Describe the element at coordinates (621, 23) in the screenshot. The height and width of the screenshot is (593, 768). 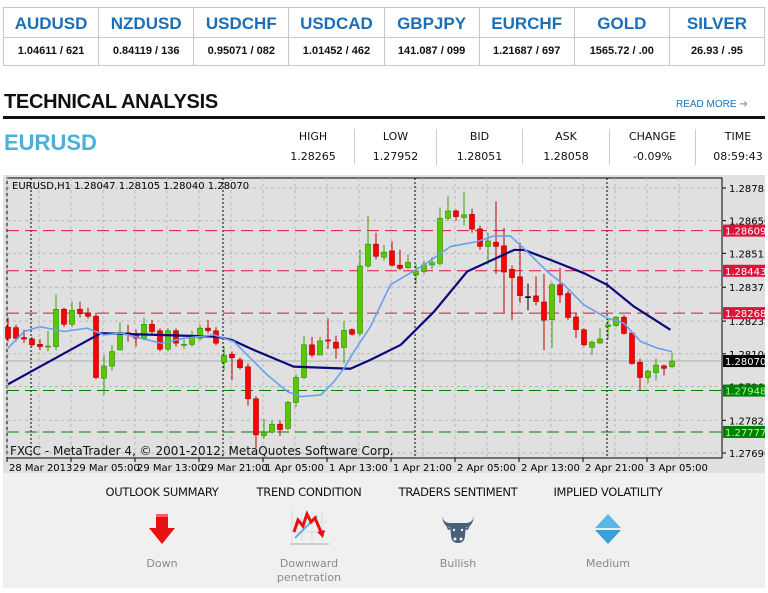
I see `ticker-symbol: GOLD` at that location.